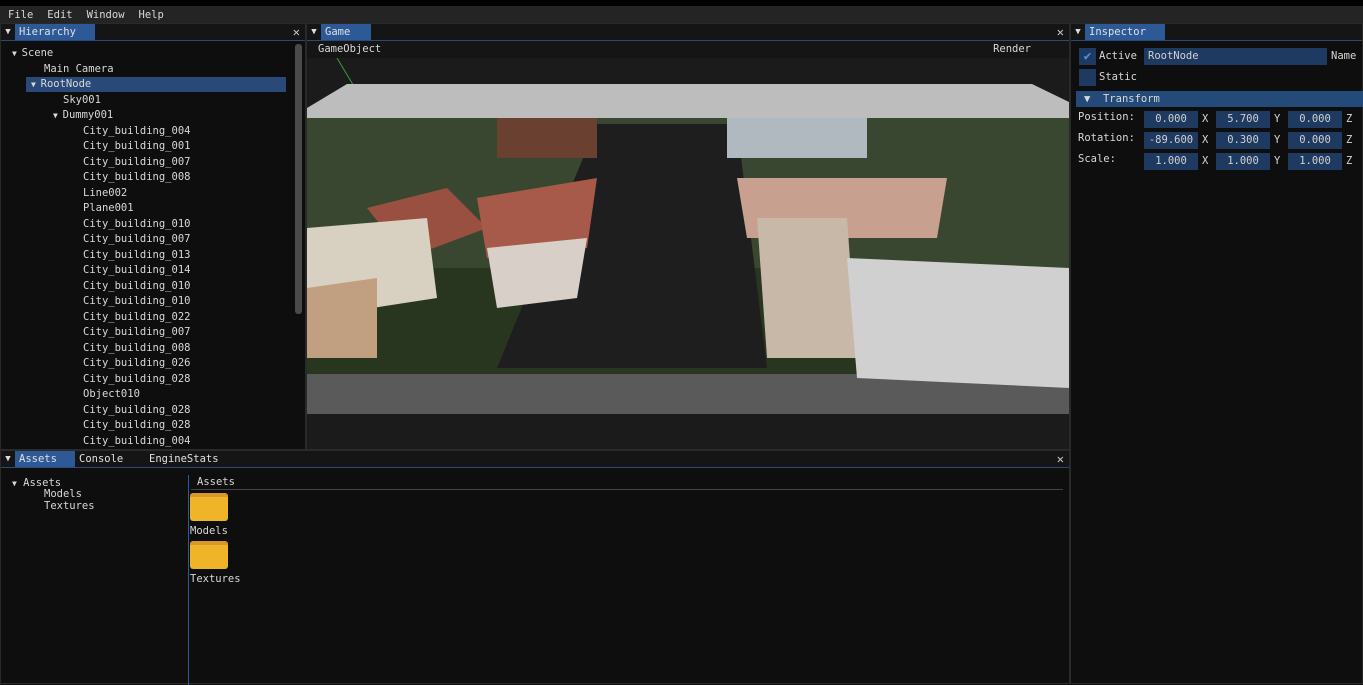 Image resolution: width=1363 pixels, height=685 pixels. Describe the element at coordinates (216, 482) in the screenshot. I see `assets-header: Assets` at that location.